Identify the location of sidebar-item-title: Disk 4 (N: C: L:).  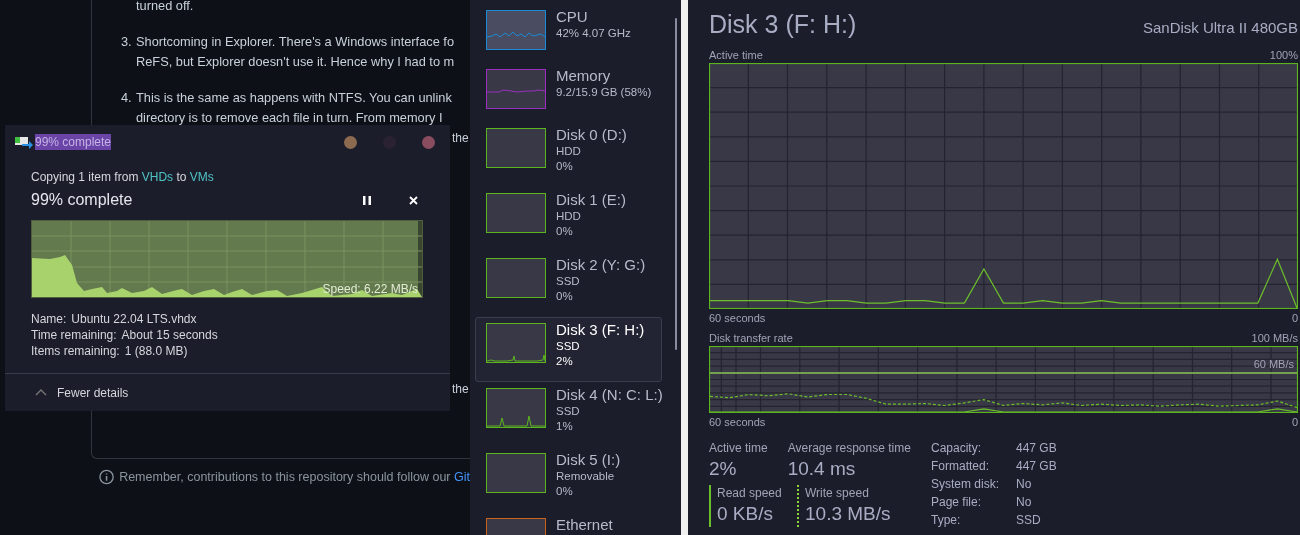
(609, 394).